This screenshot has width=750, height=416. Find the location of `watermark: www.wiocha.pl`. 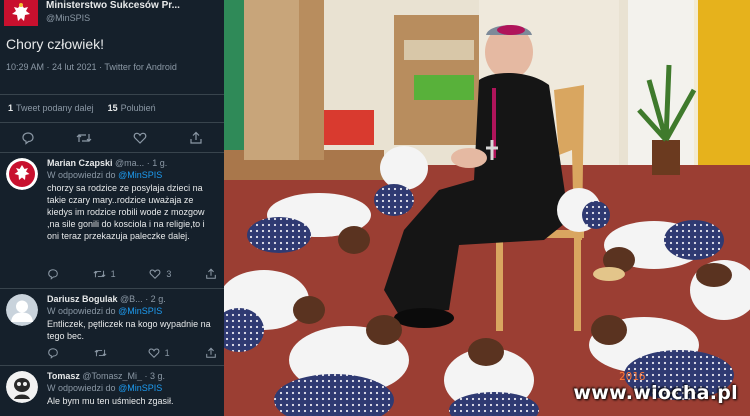

watermark: www.wiocha.pl is located at coordinates (655, 393).